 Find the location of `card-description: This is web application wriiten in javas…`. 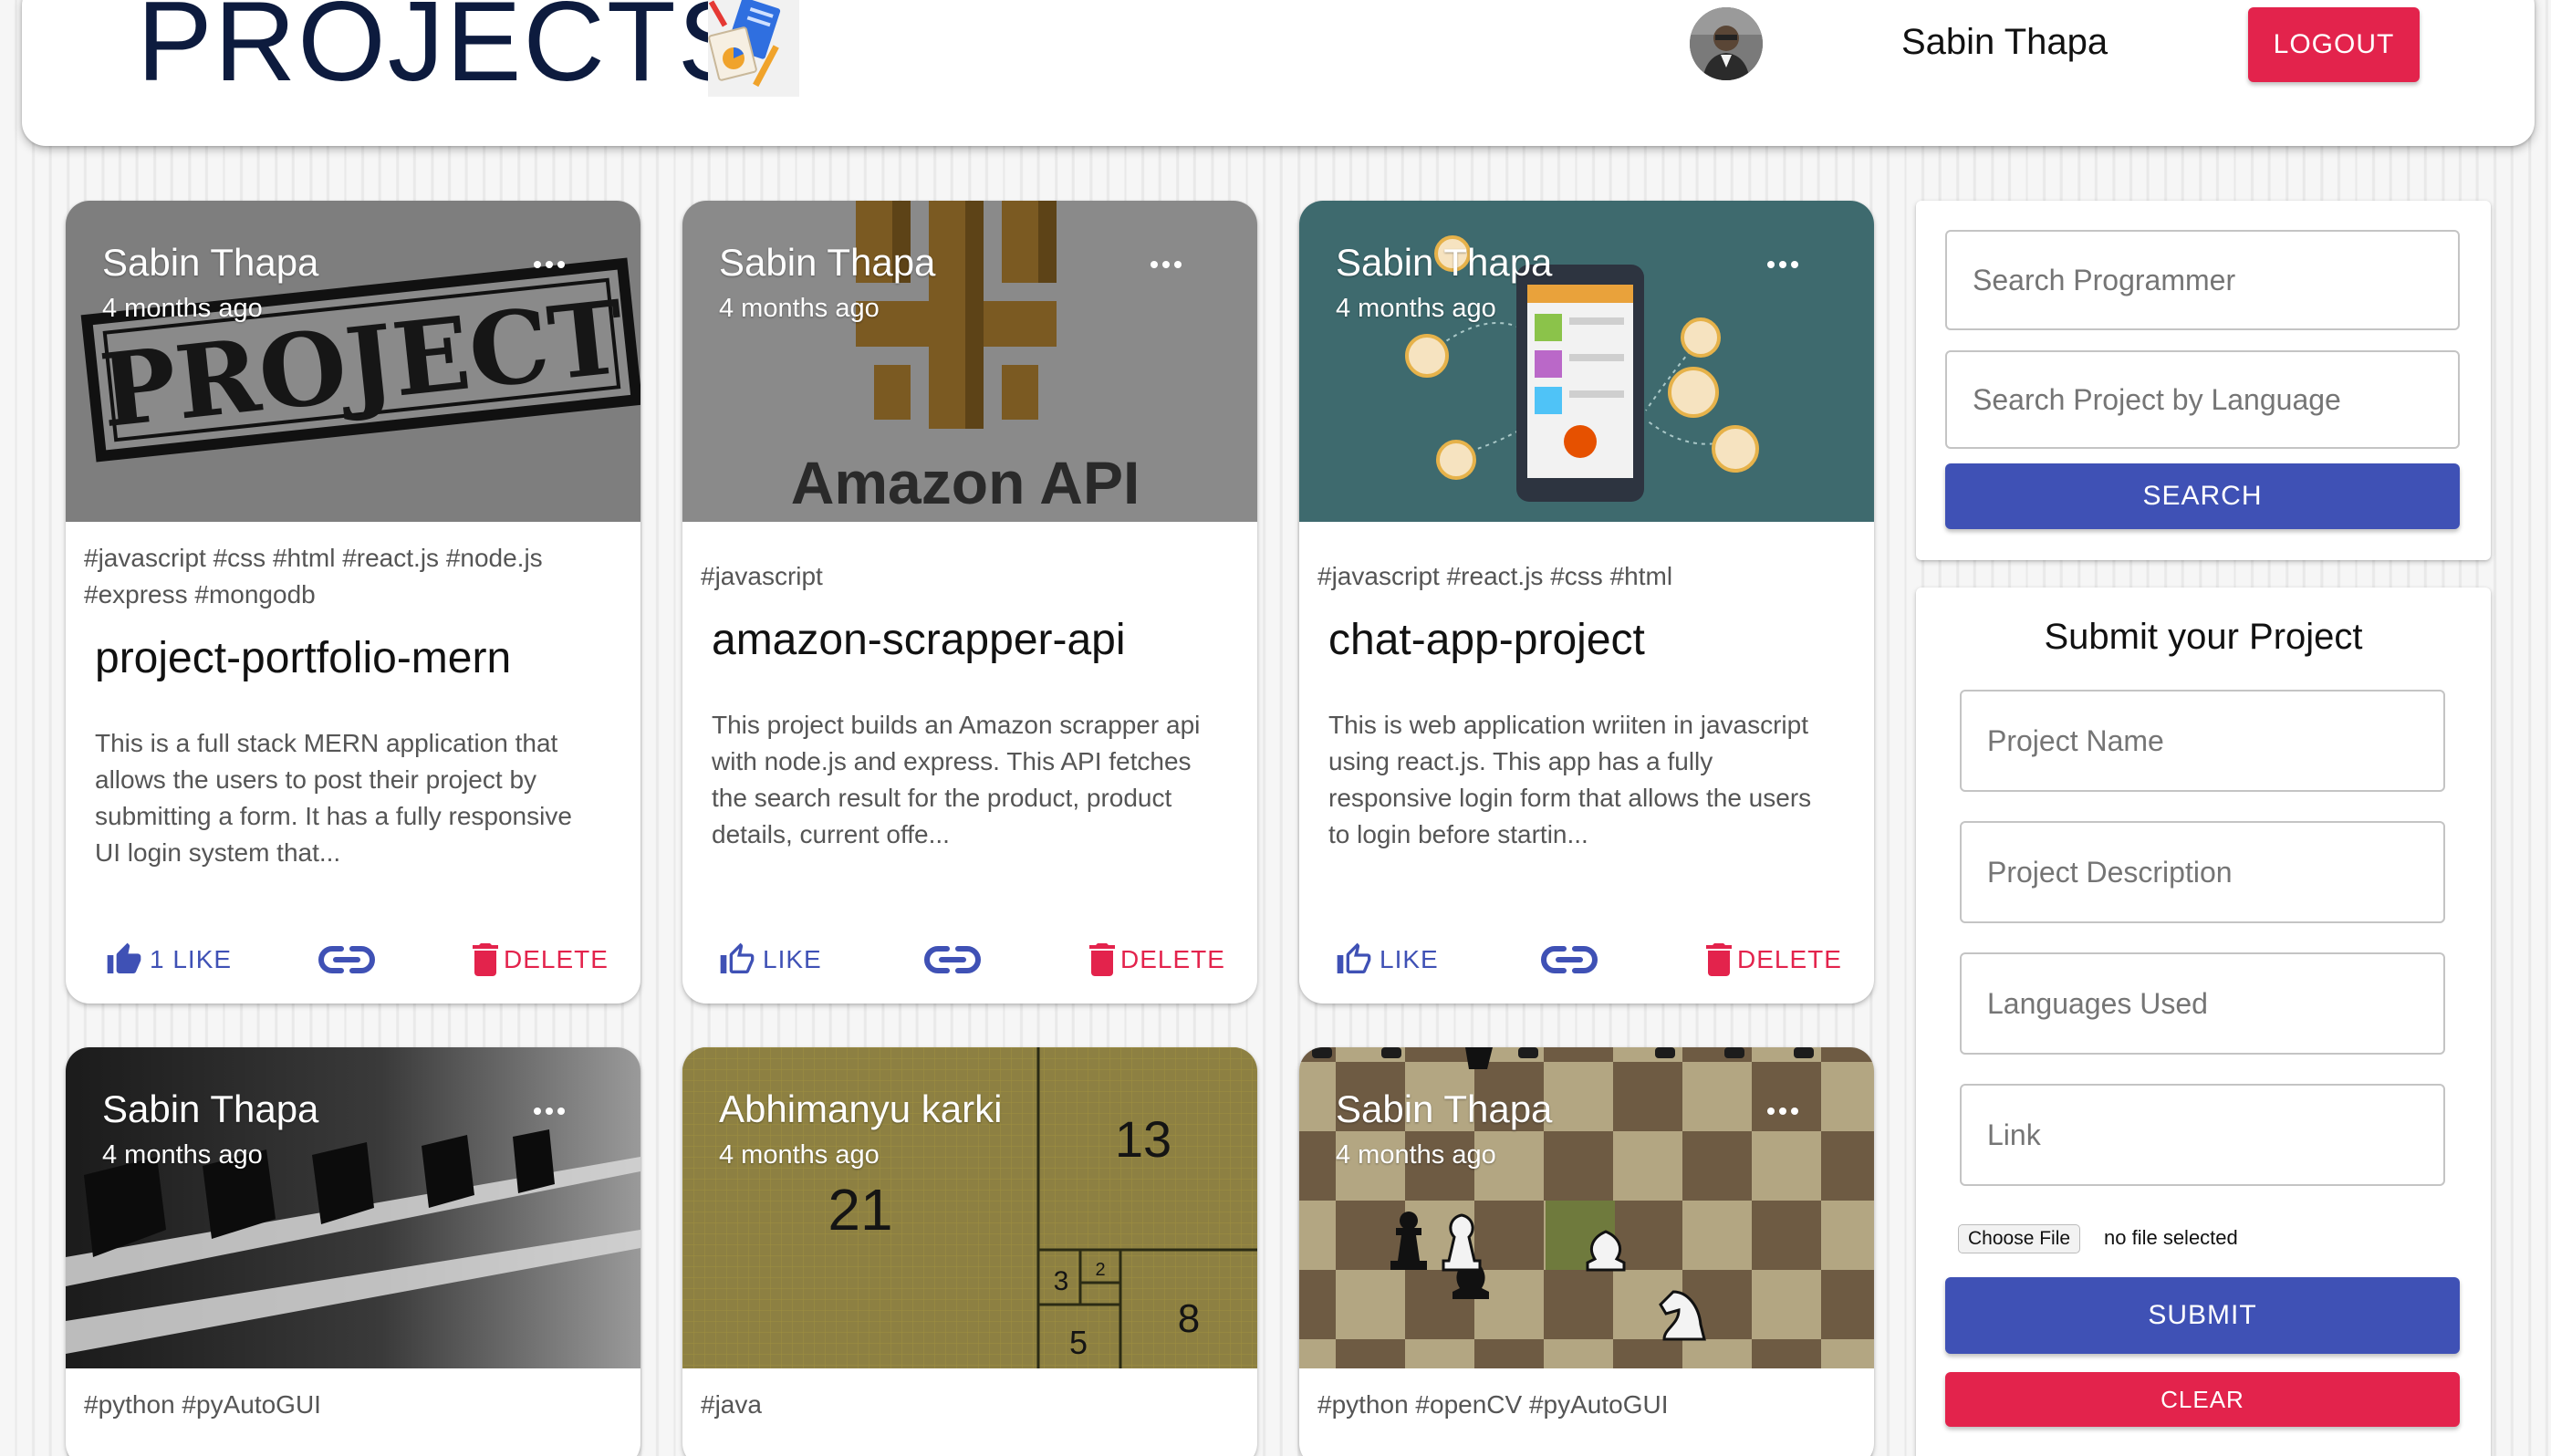

card-description: This is web application wriiten in javas… is located at coordinates (1570, 780).